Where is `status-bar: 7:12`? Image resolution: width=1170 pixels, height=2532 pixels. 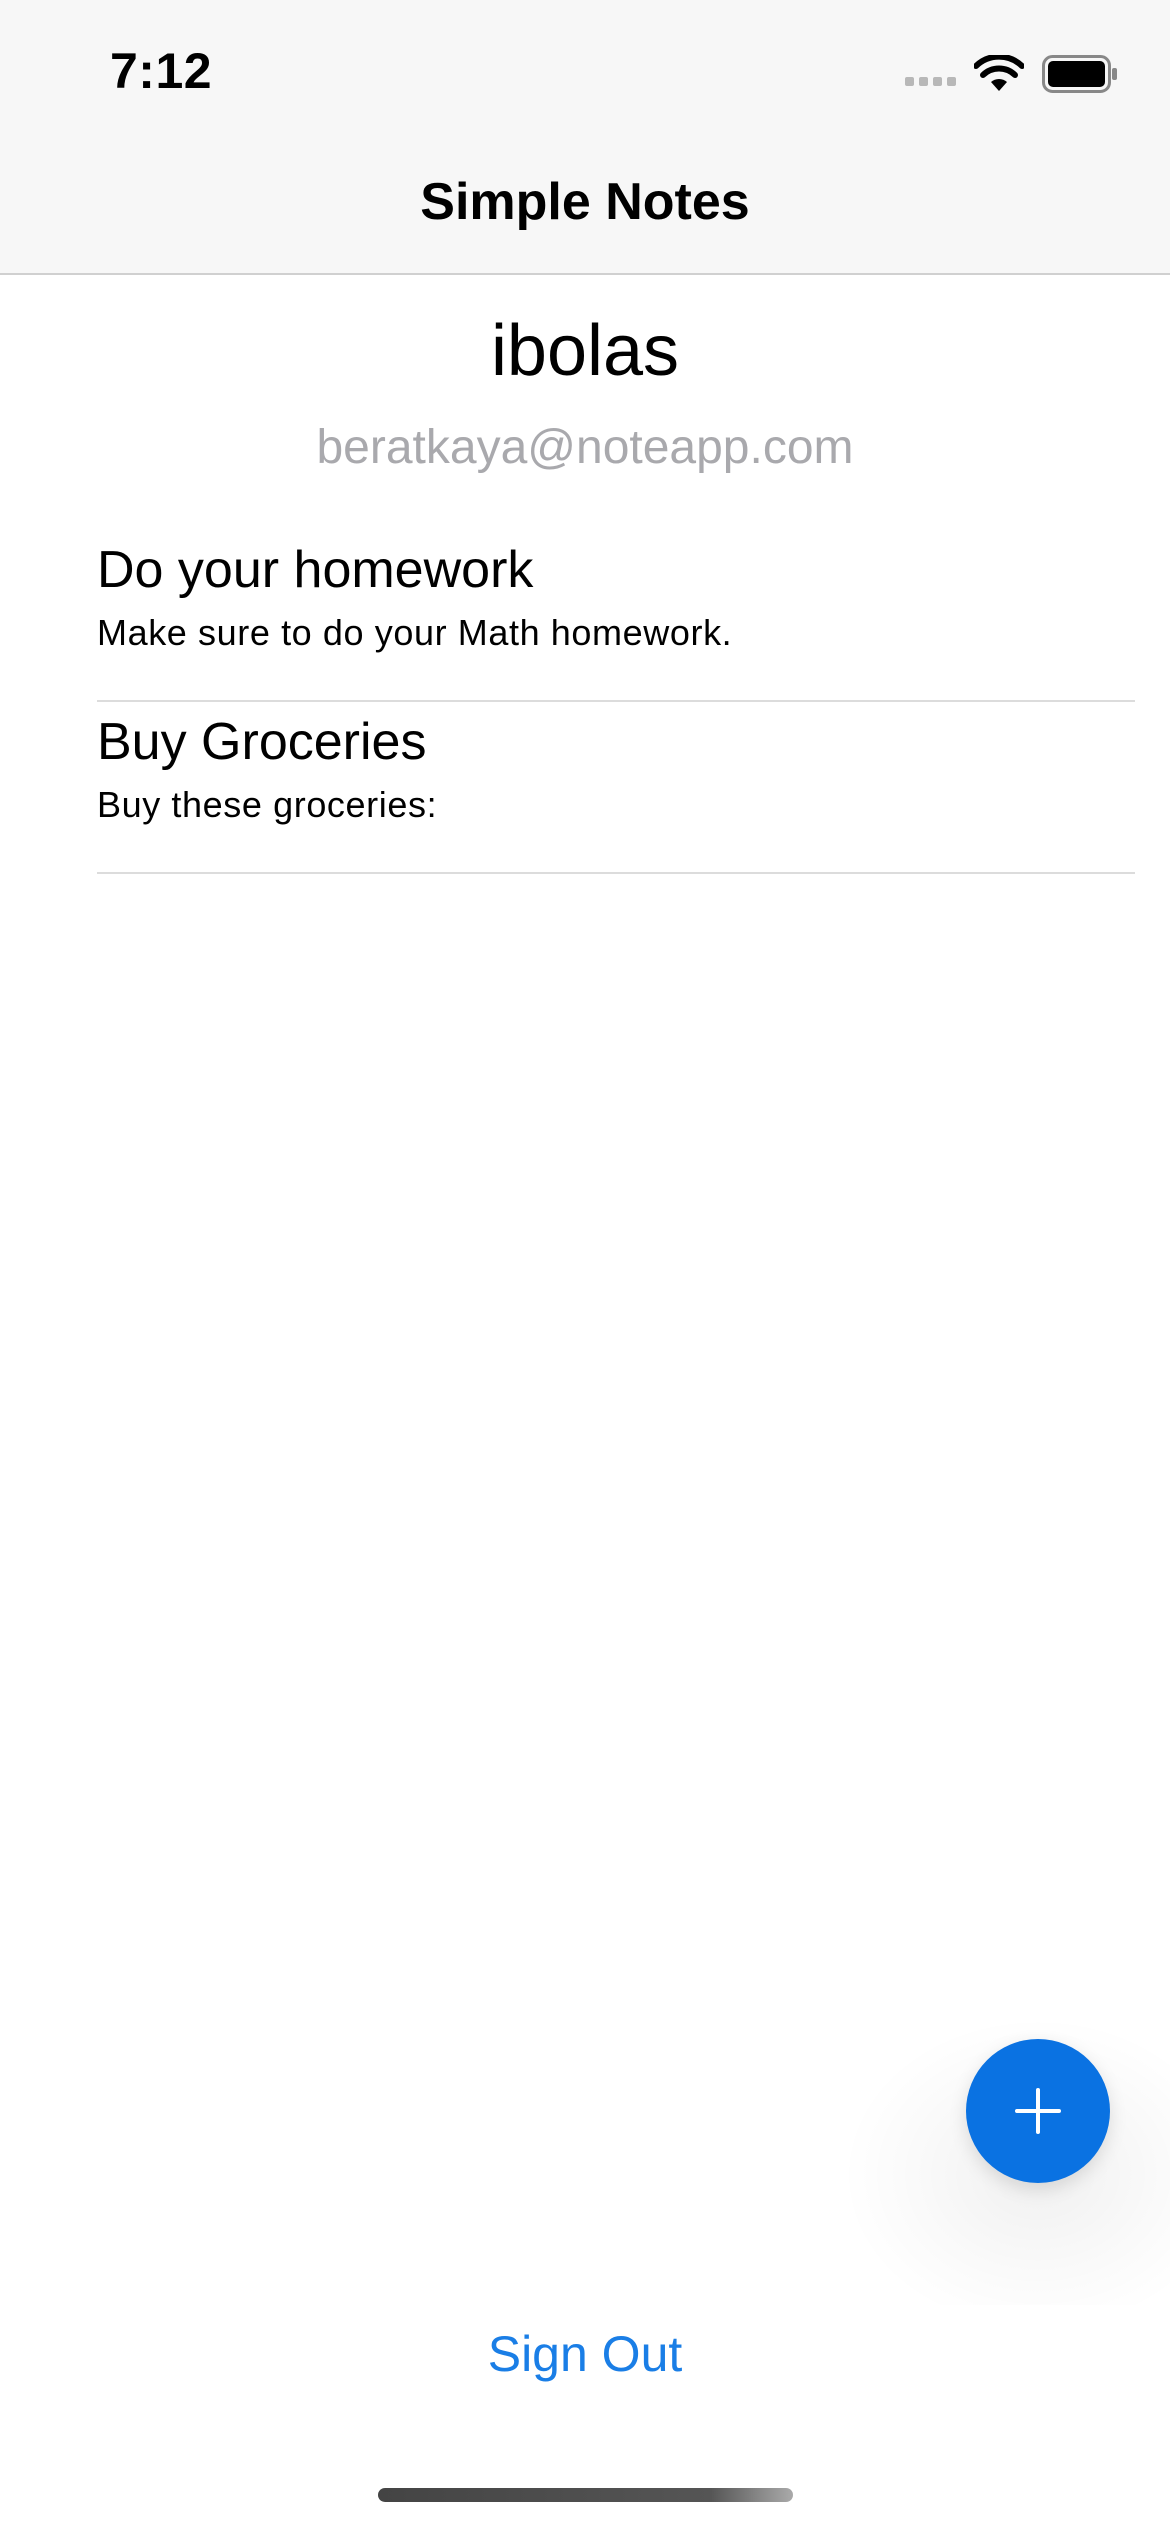 status-bar: 7:12 is located at coordinates (585, 70).